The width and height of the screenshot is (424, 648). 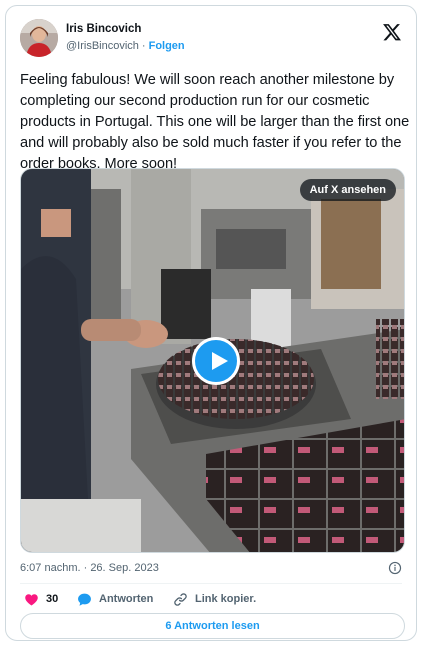 What do you see at coordinates (347, 190) in the screenshot?
I see `watch-on-x-button: Auf X ansehen` at bounding box center [347, 190].